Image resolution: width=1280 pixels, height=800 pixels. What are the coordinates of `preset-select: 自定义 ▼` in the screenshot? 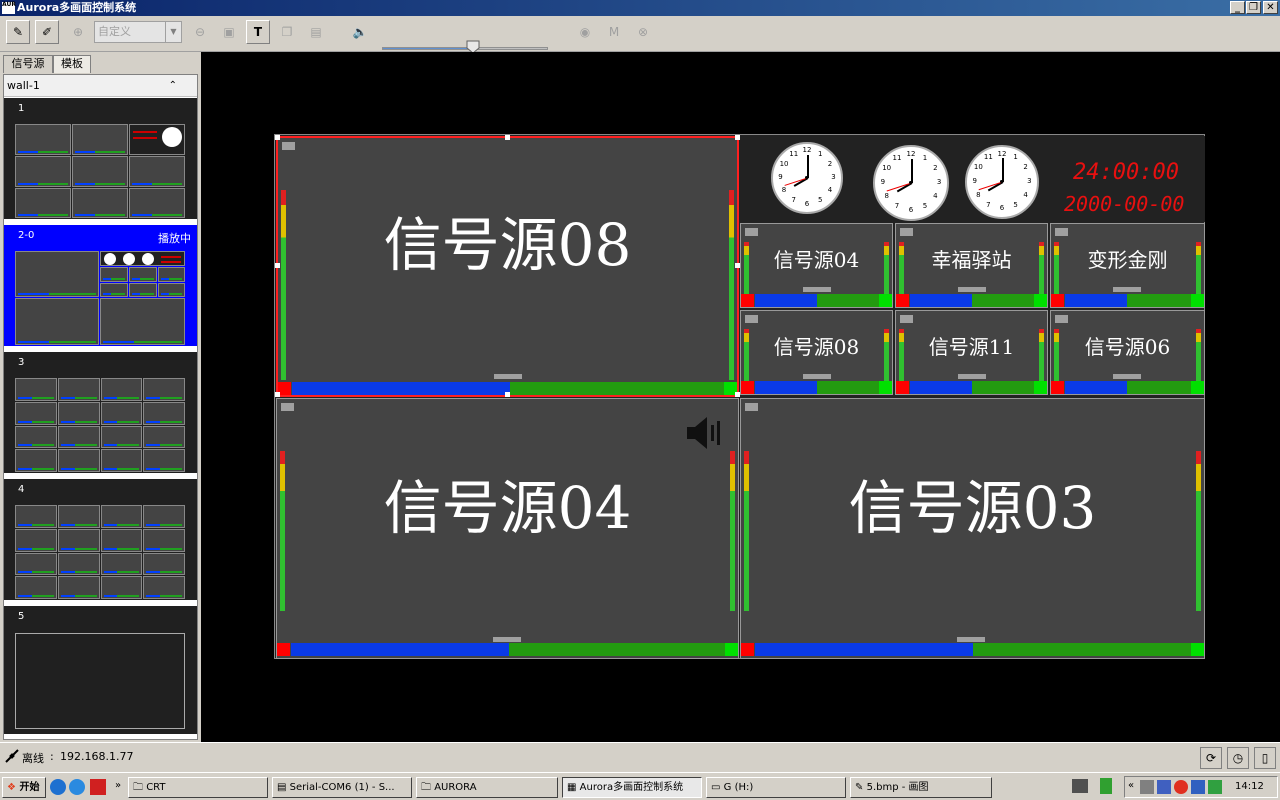 It's located at (138, 32).